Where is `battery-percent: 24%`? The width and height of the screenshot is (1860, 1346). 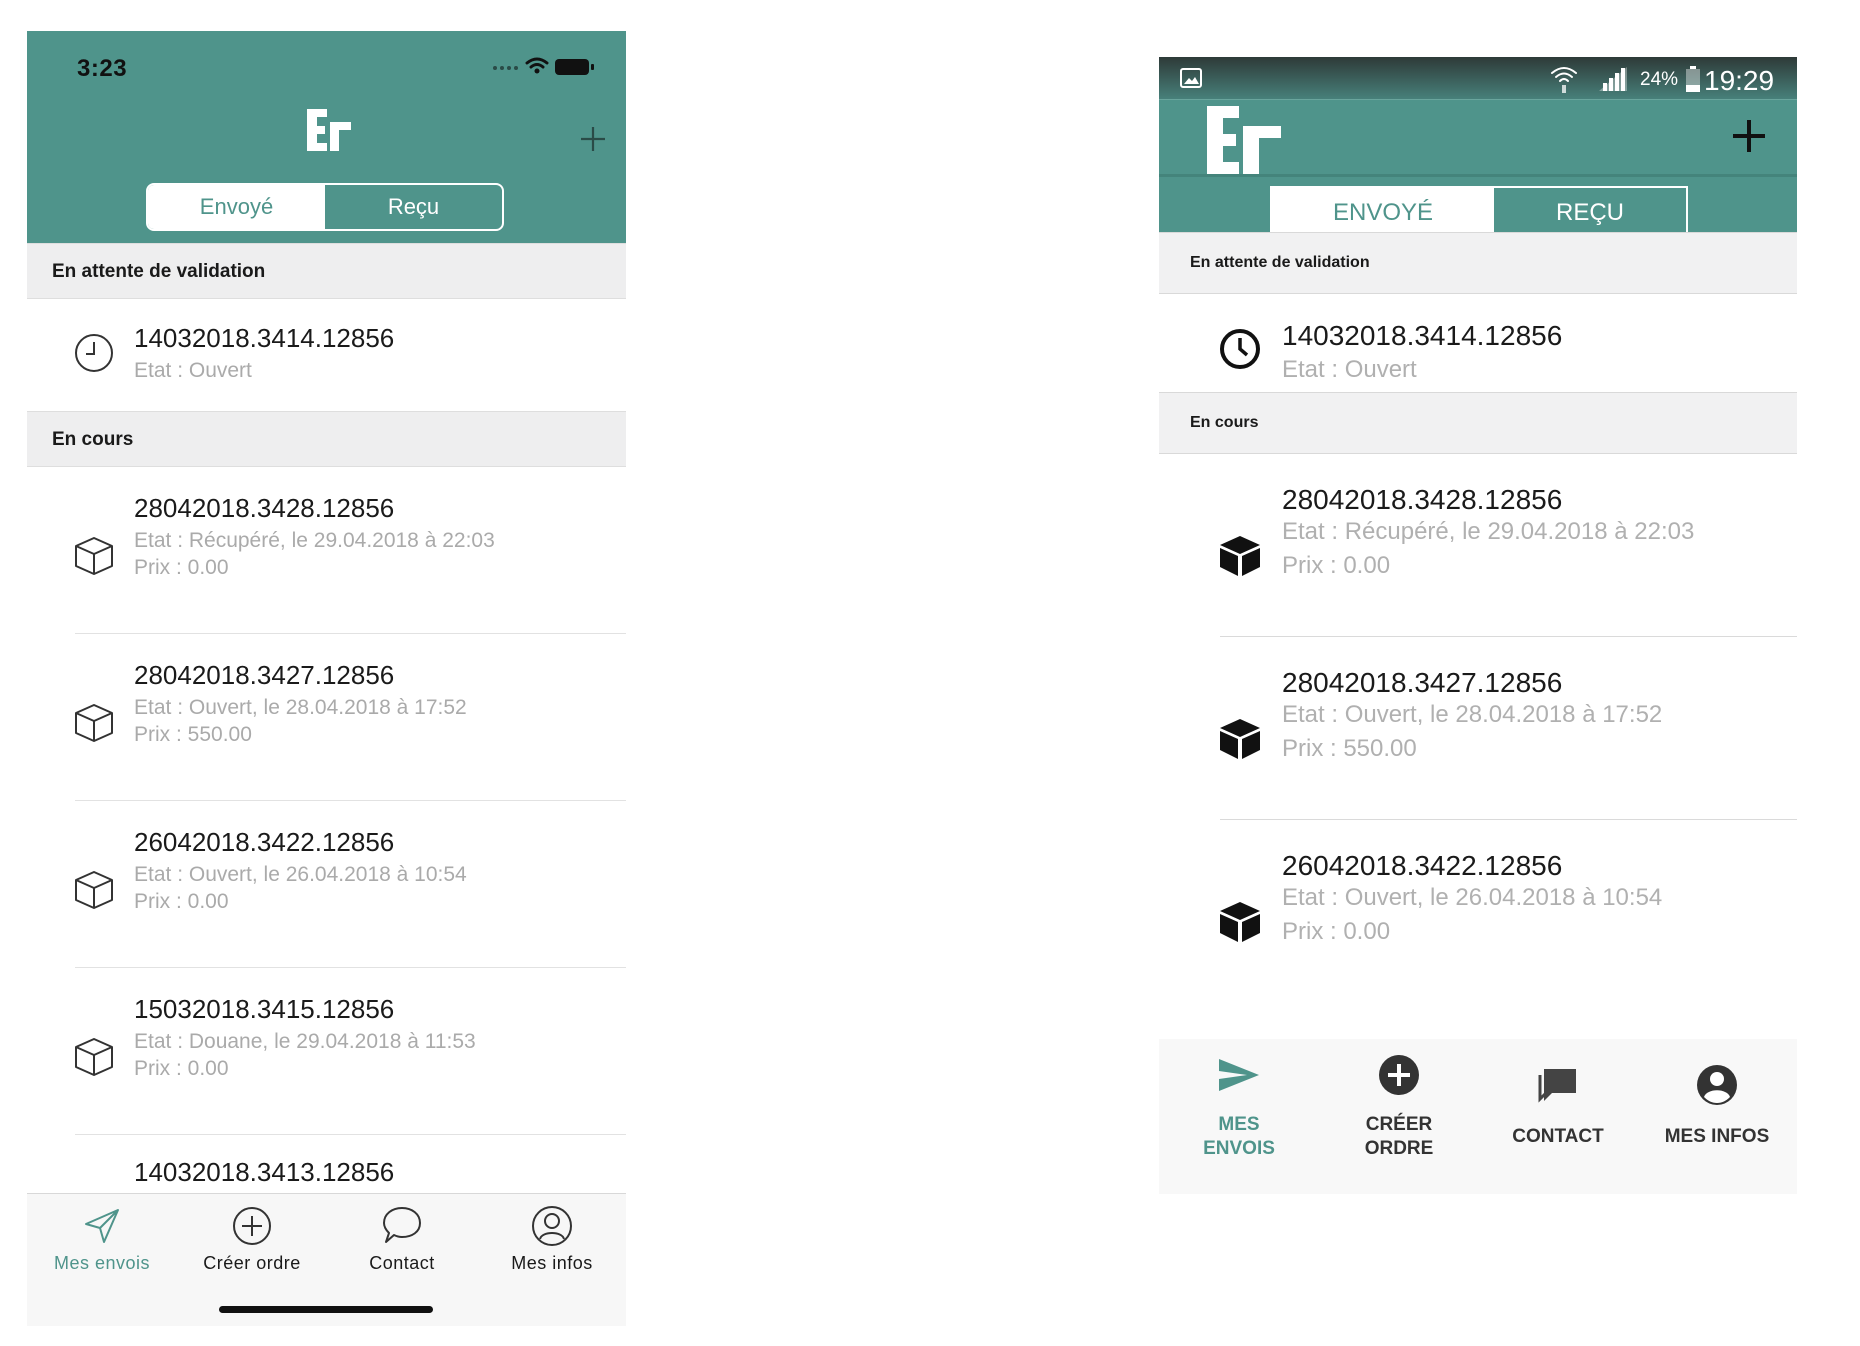
battery-percent: 24% is located at coordinates (1659, 79).